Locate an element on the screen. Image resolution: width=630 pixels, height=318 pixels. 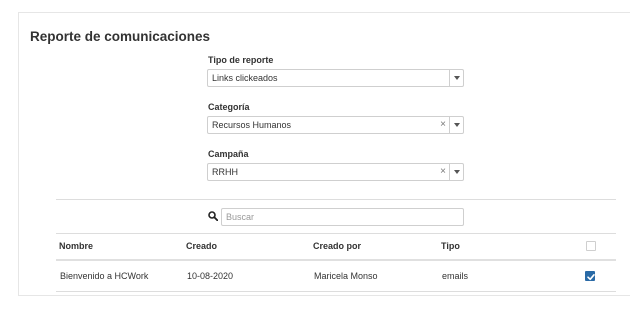
column-header-created-by: Creado por is located at coordinates (337, 246).